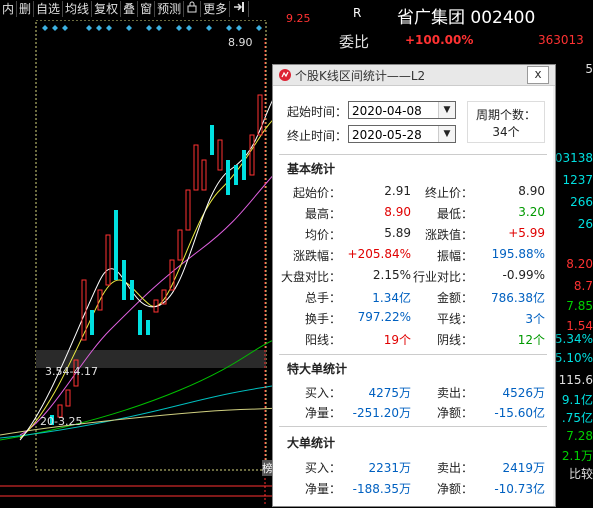 The width and height of the screenshot is (593, 508). Describe the element at coordinates (298, 18) in the screenshot. I see `price-axis-top: 9.25` at that location.